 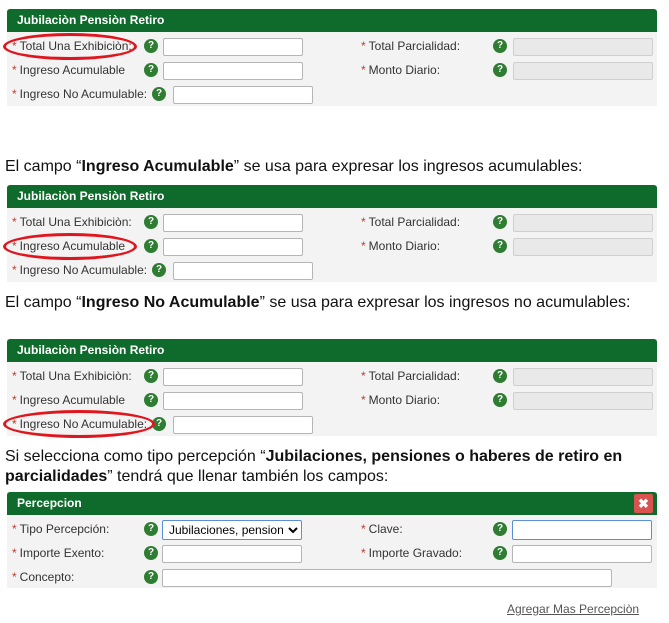 What do you see at coordinates (582, 554) in the screenshot?
I see `importe-gravado-input` at bounding box center [582, 554].